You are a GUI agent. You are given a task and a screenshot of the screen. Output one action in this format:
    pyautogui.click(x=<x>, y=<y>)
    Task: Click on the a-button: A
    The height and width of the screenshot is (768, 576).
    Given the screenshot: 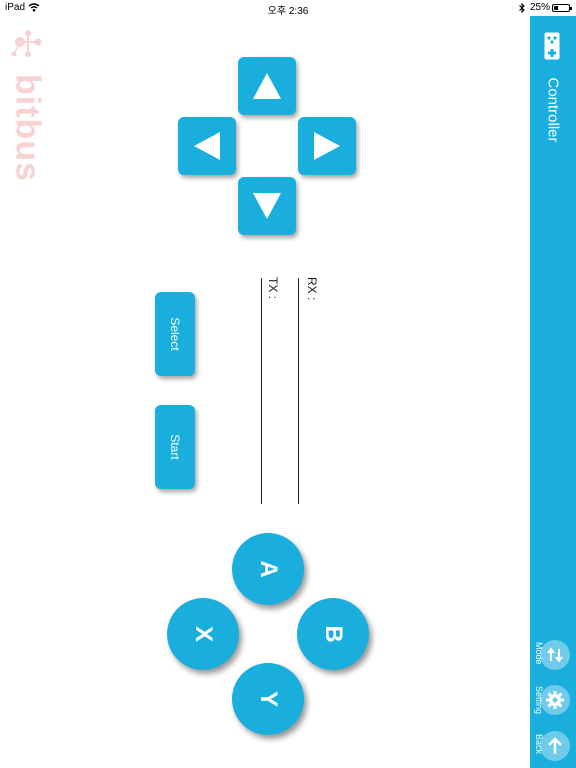 What is the action you would take?
    pyautogui.click(x=268, y=569)
    